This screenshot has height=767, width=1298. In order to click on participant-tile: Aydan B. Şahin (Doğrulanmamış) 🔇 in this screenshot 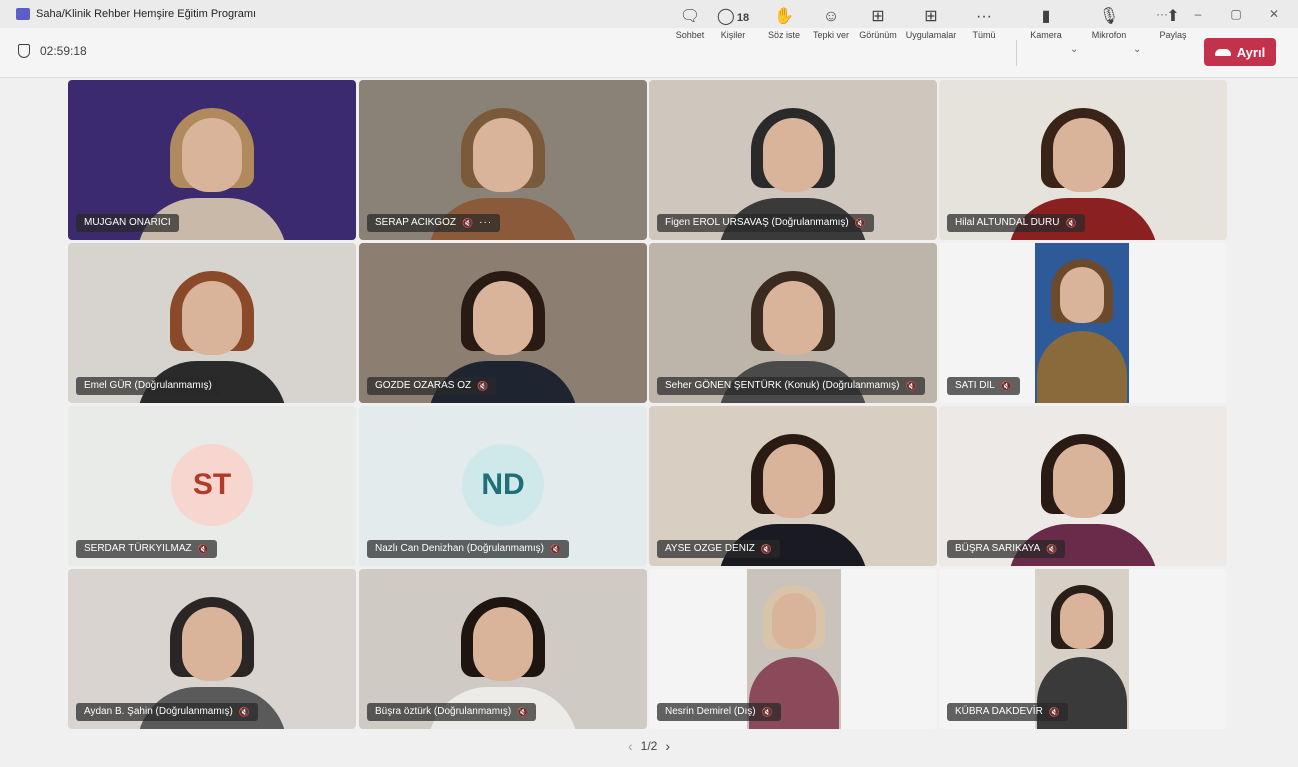, I will do `click(212, 649)`.